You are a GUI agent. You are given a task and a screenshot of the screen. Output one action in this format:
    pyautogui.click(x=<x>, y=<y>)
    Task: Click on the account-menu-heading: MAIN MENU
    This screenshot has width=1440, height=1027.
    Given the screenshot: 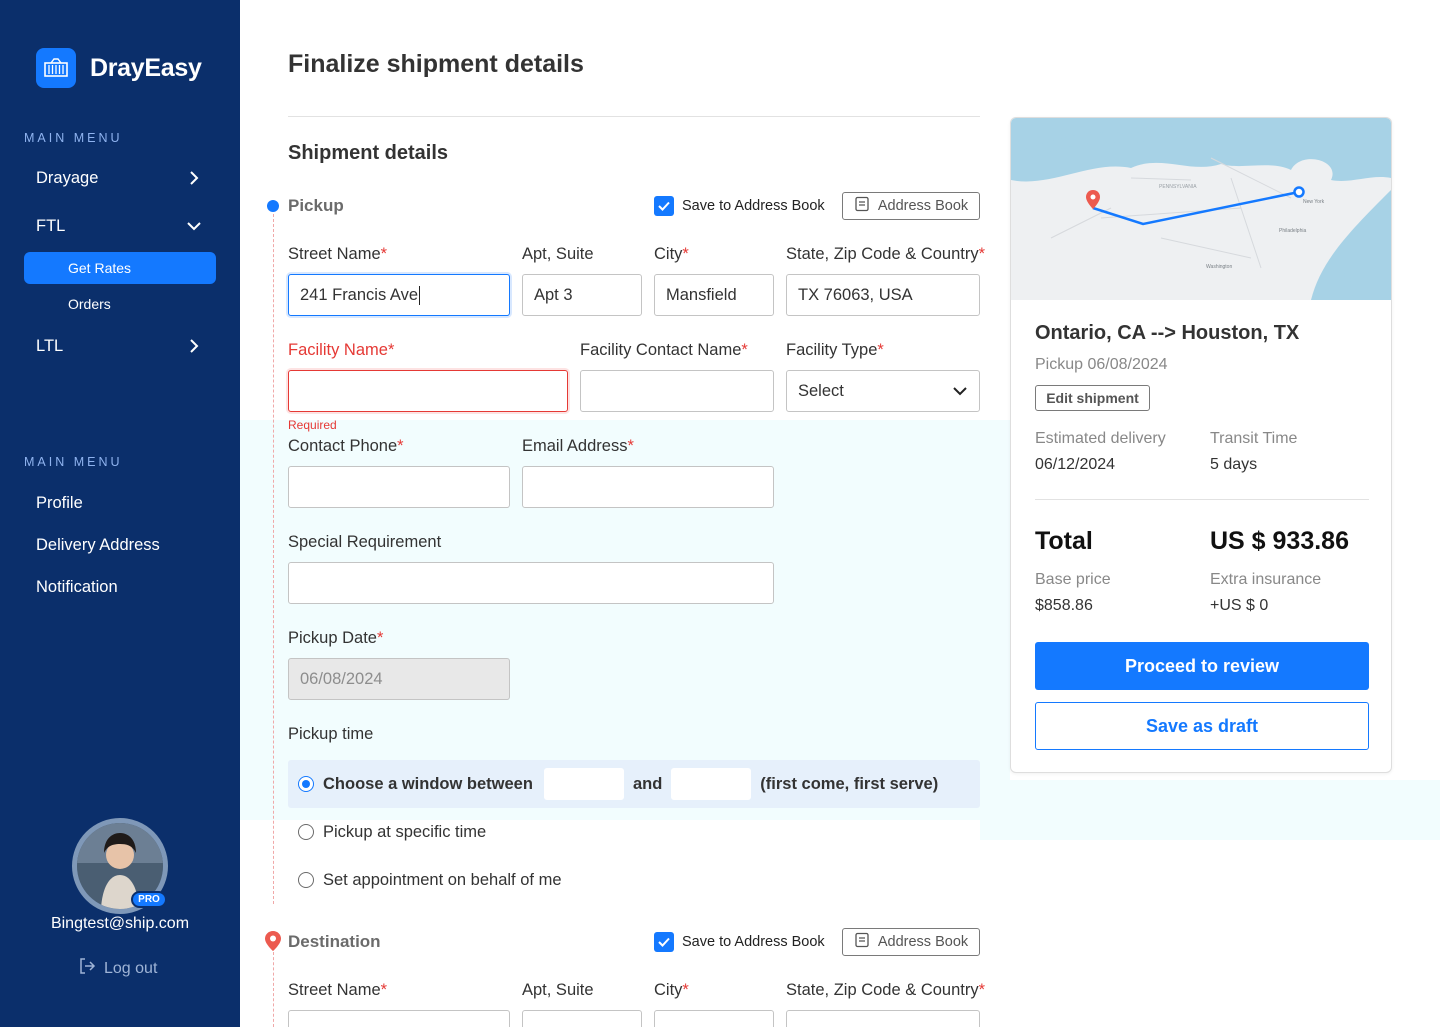 What is the action you would take?
    pyautogui.click(x=73, y=462)
    